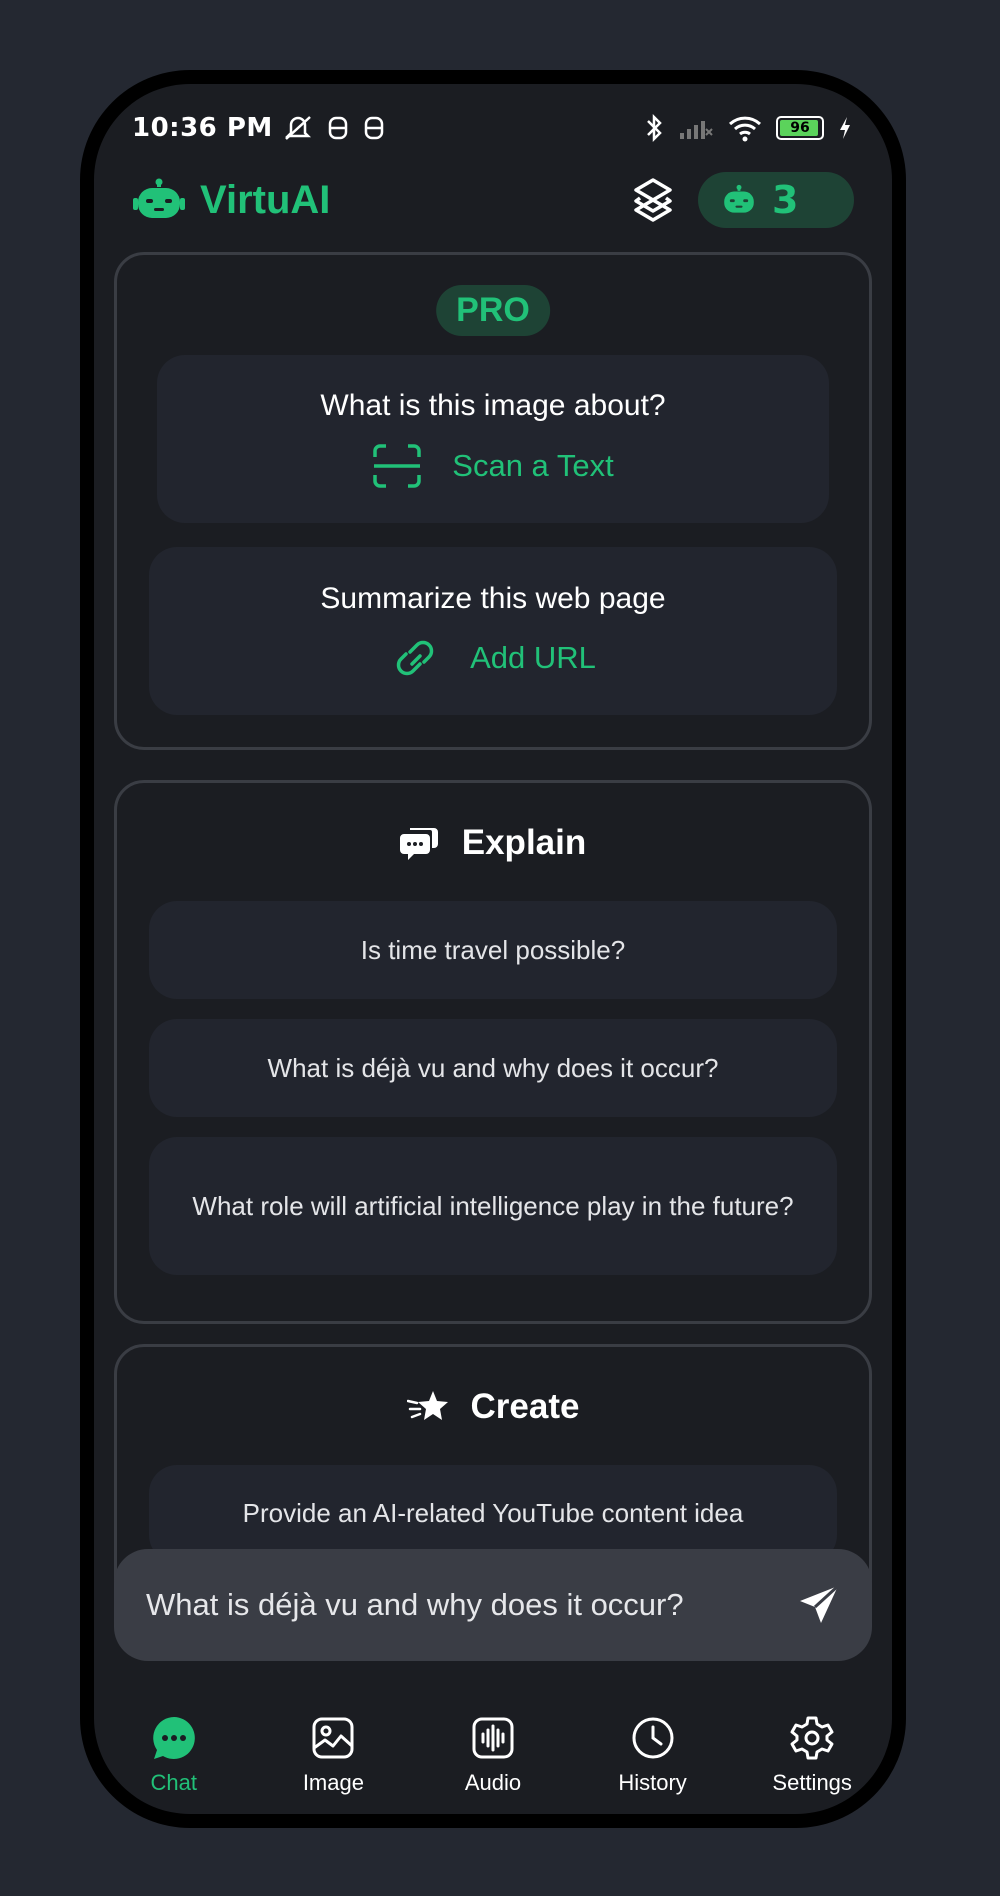 The height and width of the screenshot is (1896, 1000). What do you see at coordinates (654, 128) in the screenshot?
I see `bluetooth-icon` at bounding box center [654, 128].